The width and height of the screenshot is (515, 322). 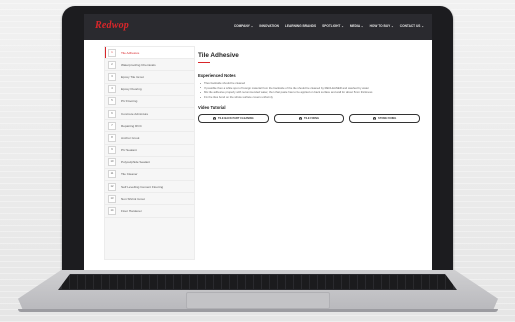 I want to click on sidebar-item-self-levelling-cement-flooring: 12 Self Levelling Cement Flooring, so click(x=149, y=187).